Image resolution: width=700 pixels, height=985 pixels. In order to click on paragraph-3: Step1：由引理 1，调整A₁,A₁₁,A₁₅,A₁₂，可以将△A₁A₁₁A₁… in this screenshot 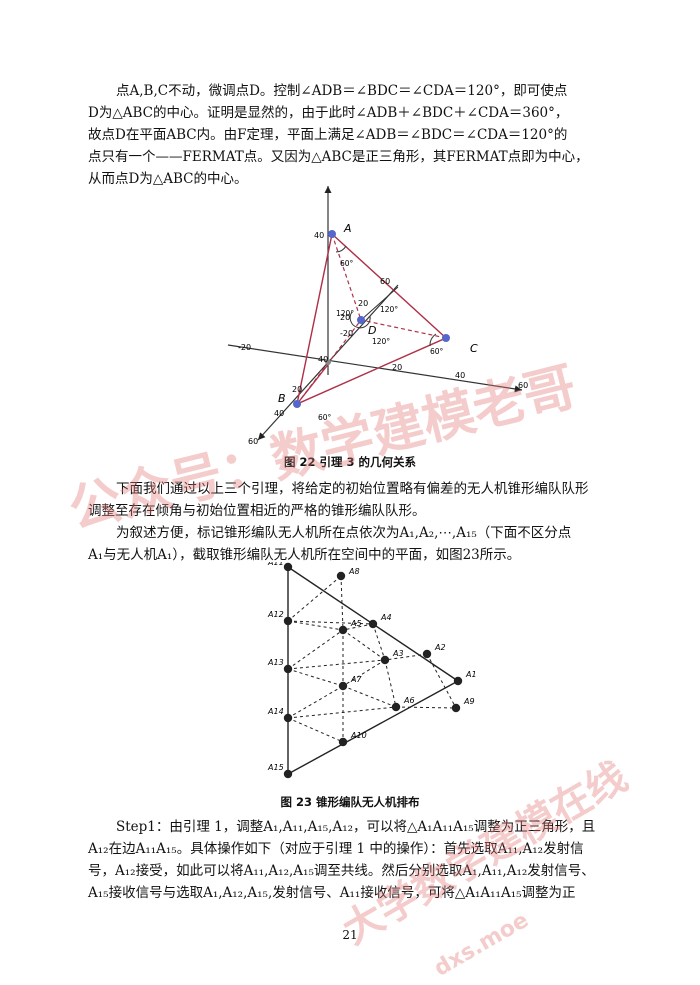, I will do `click(356, 860)`.